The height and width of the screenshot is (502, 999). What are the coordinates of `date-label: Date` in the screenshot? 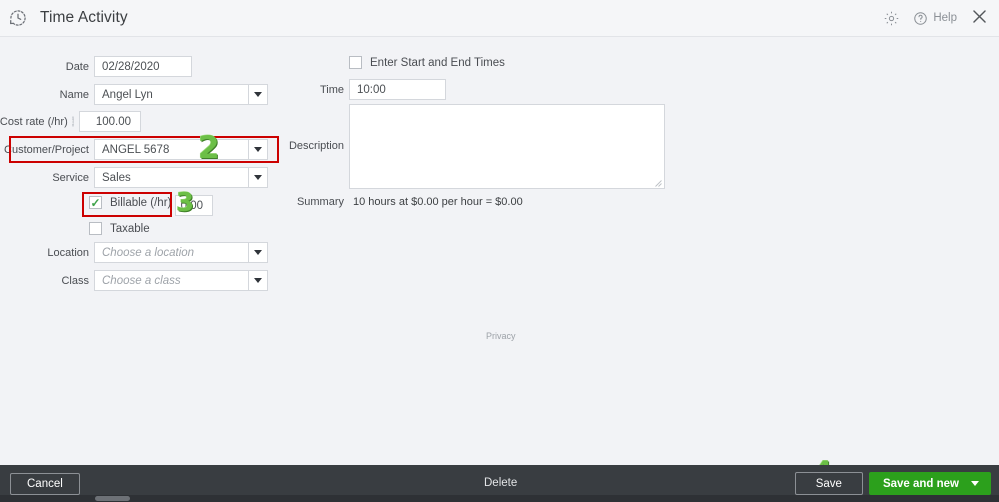 It's located at (77, 66).